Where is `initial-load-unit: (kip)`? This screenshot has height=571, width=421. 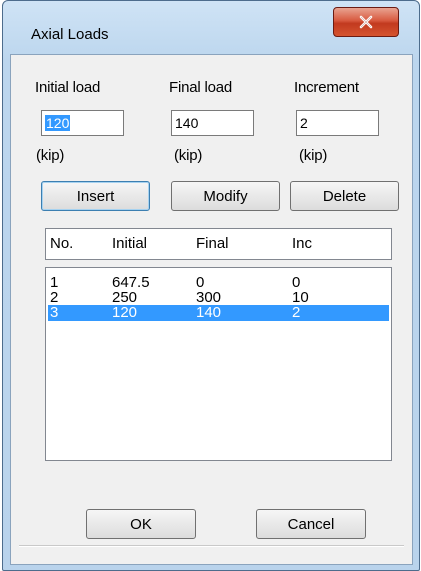
initial-load-unit: (kip) is located at coordinates (50, 155).